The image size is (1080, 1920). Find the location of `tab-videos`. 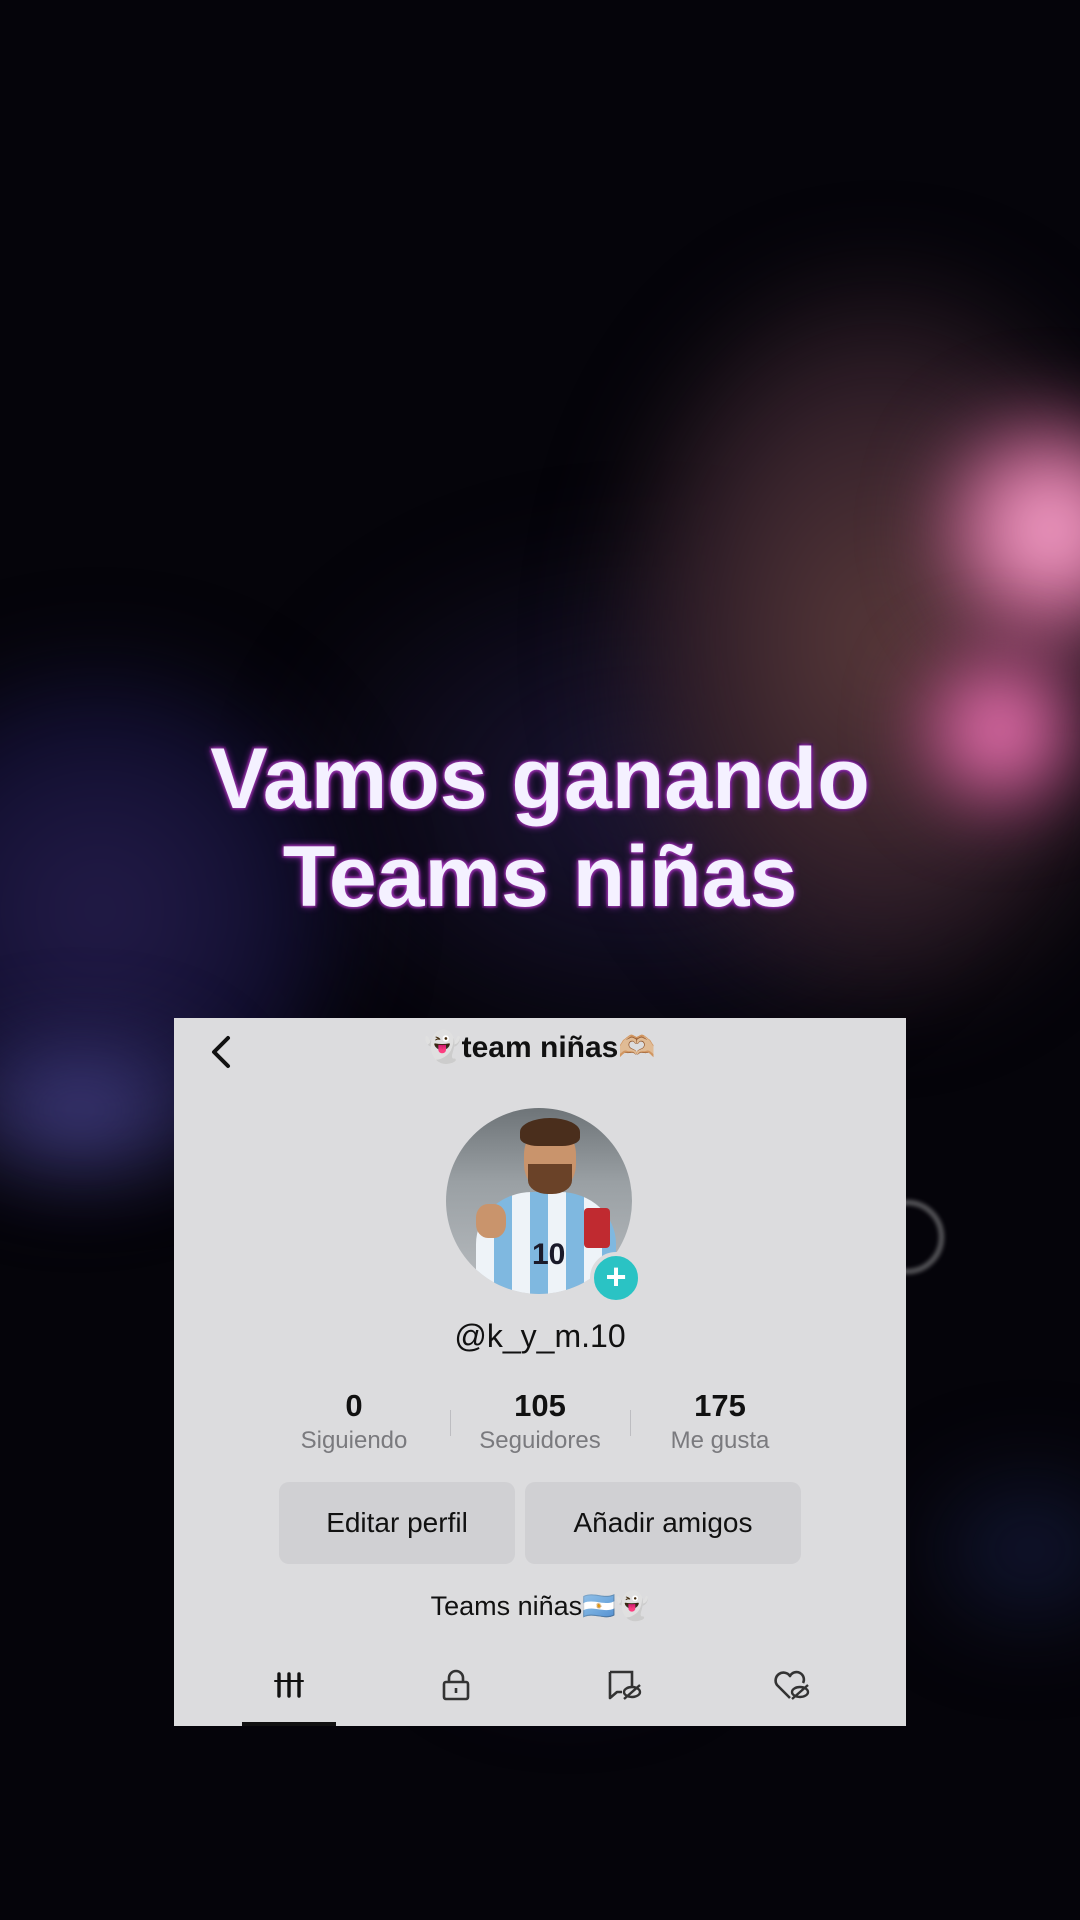

tab-videos is located at coordinates (289, 1690).